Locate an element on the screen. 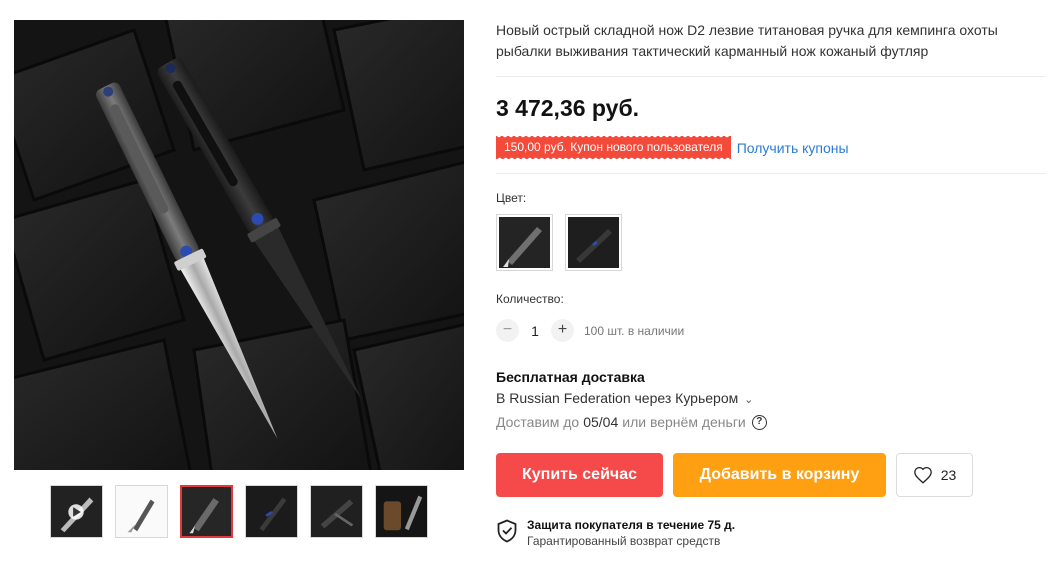 The height and width of the screenshot is (569, 1055). heart-icon is located at coordinates (922, 475).